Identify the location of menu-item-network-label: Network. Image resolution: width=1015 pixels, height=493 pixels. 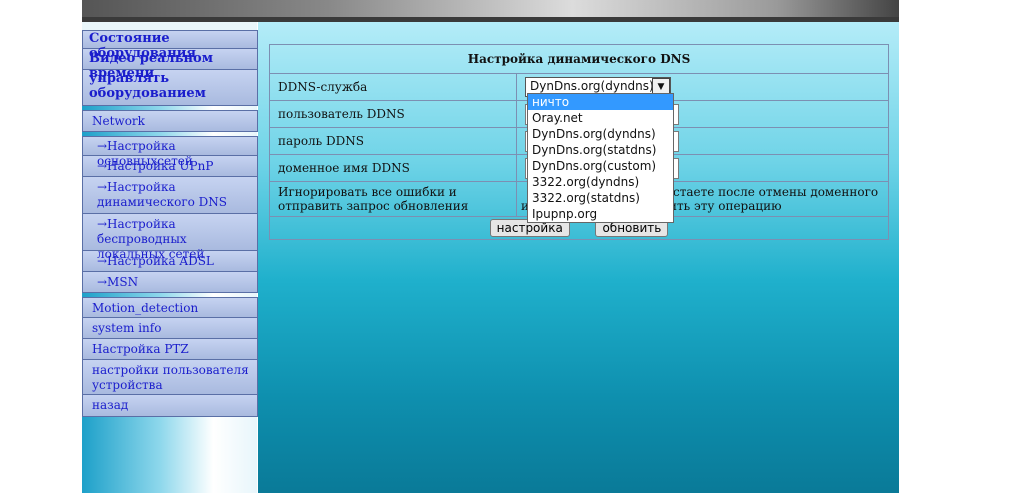
(118, 121).